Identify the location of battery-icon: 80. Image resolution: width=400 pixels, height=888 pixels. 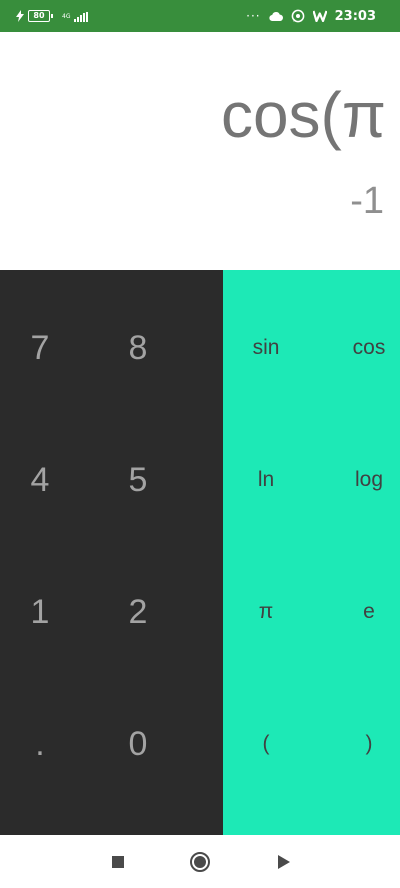
(40, 16).